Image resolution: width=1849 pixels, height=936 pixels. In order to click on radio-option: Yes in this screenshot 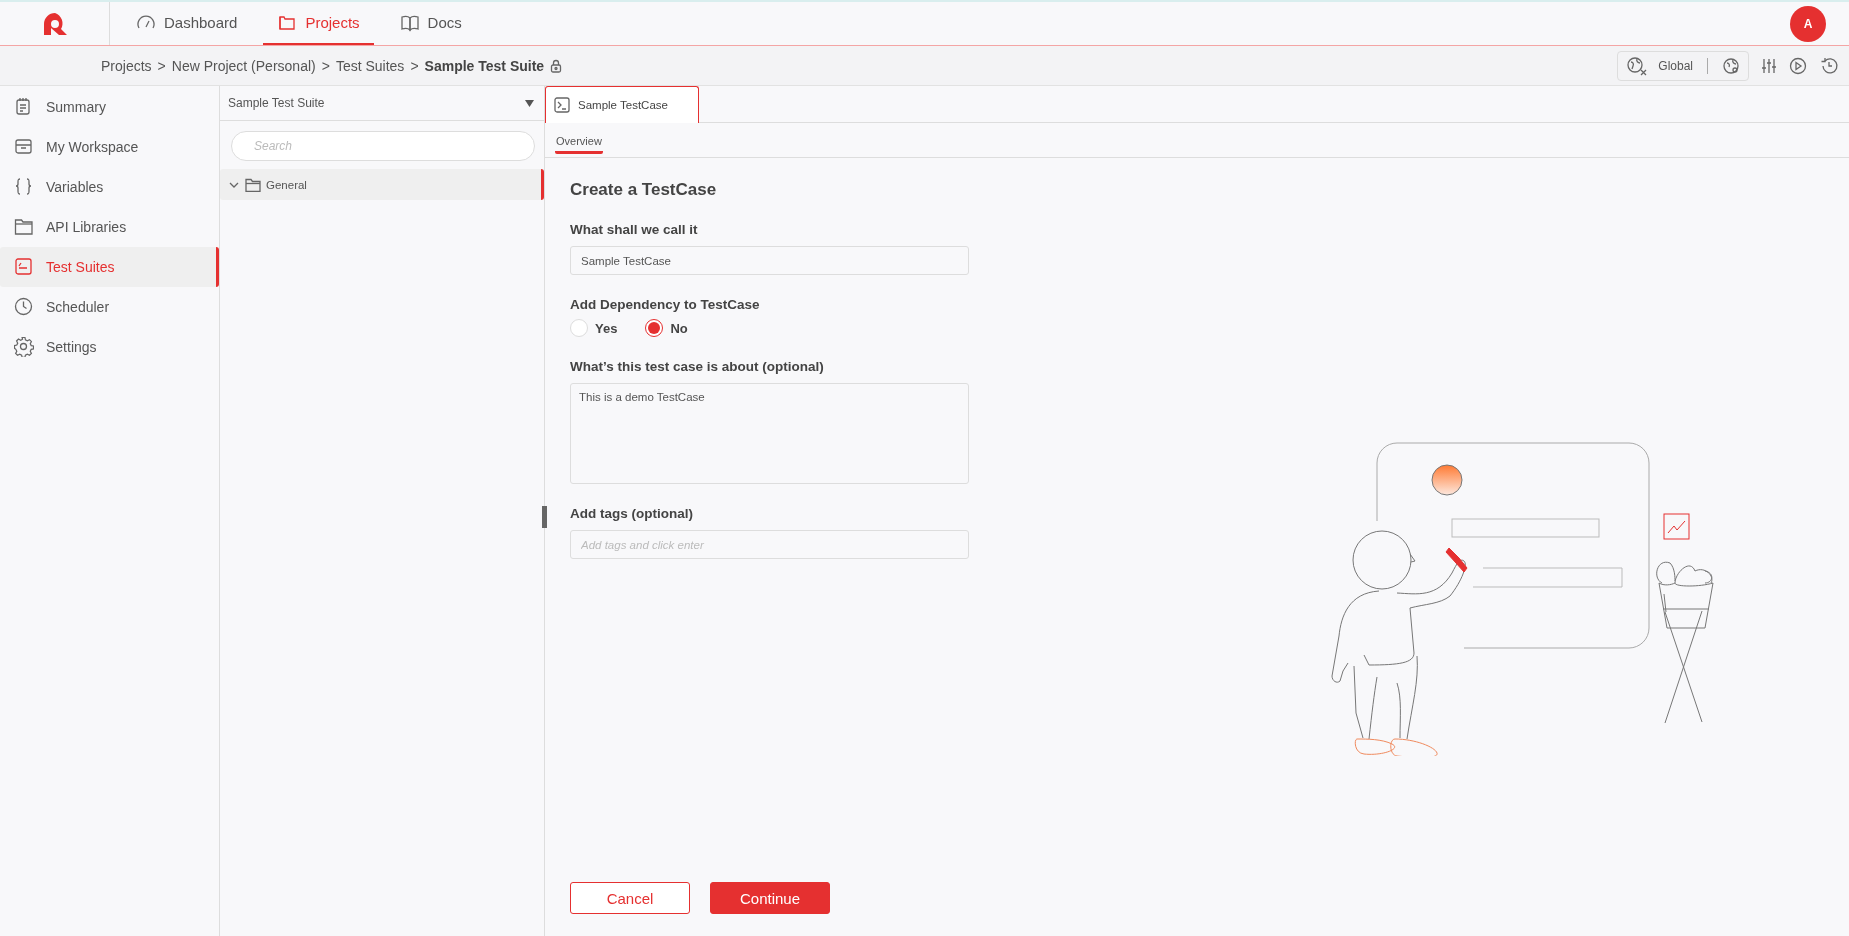, I will do `click(594, 328)`.